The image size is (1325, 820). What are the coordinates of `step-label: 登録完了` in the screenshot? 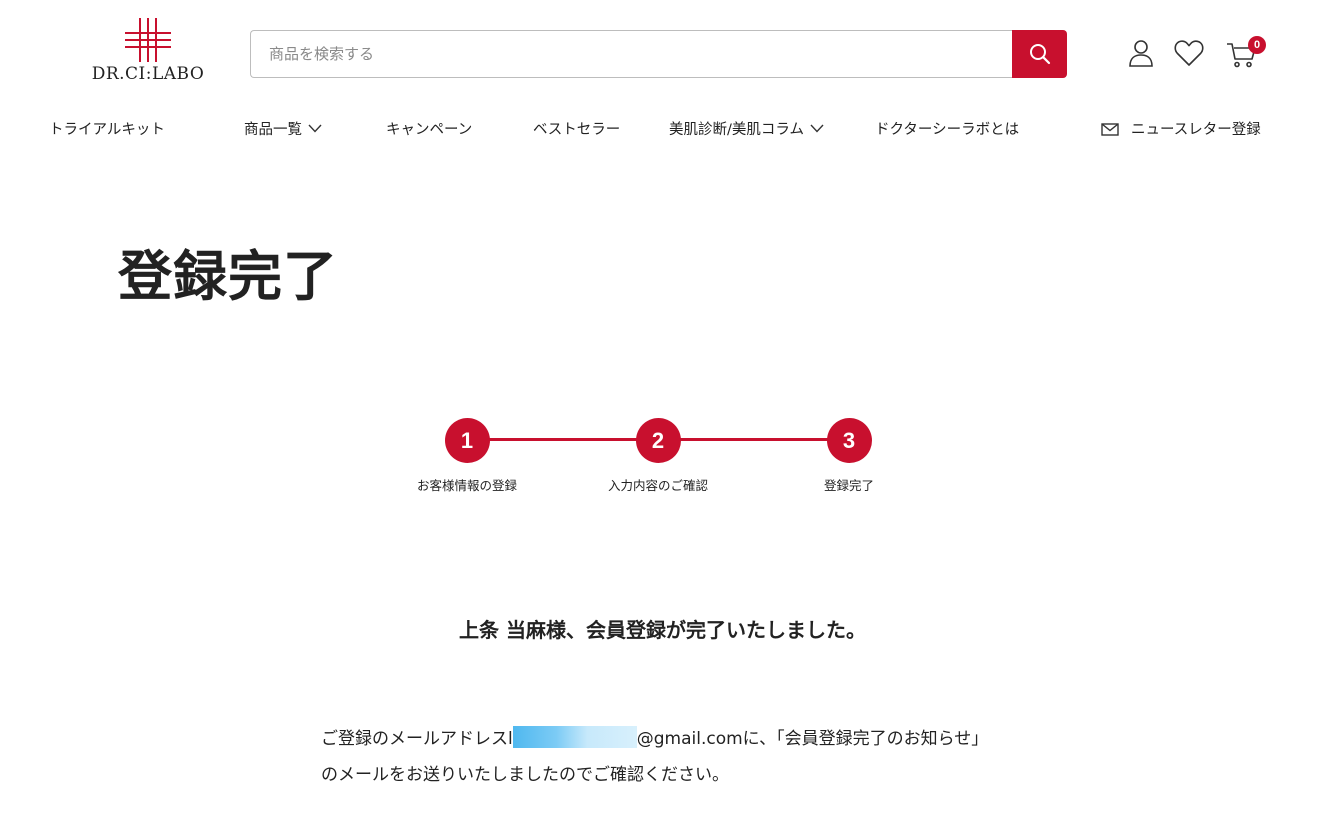 It's located at (848, 485).